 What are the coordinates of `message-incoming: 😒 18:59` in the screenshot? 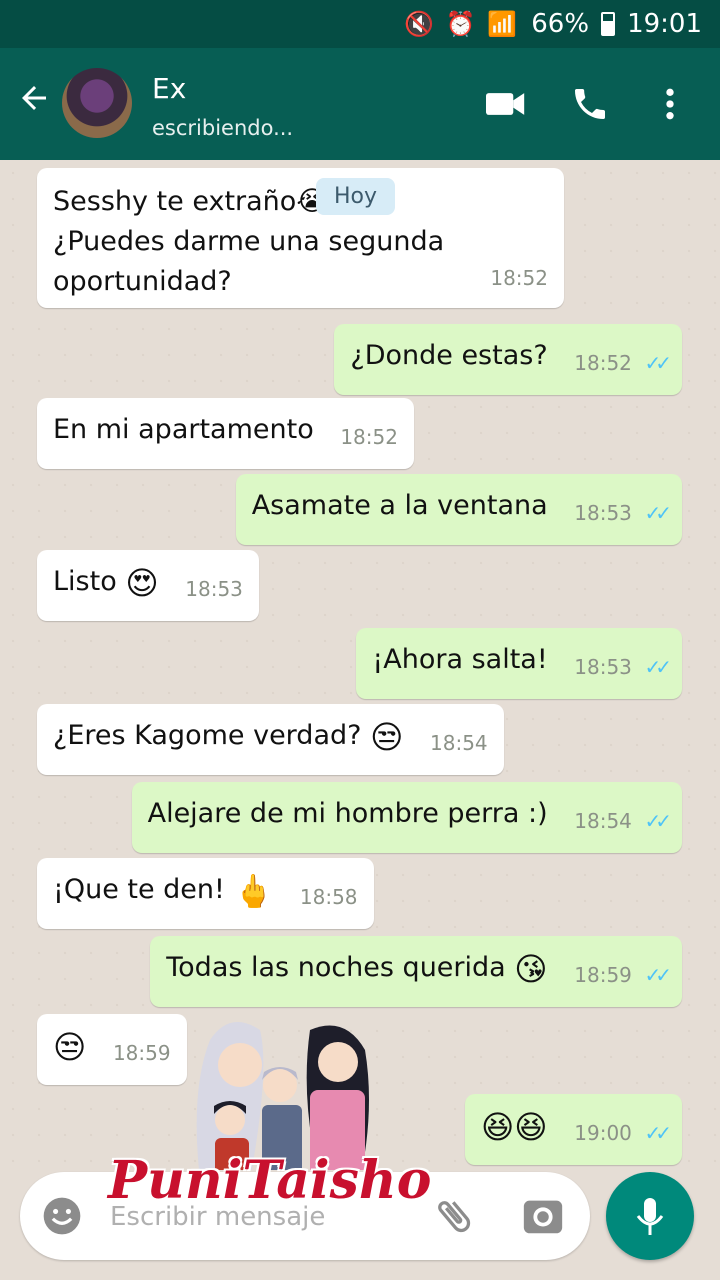 It's located at (112, 1049).